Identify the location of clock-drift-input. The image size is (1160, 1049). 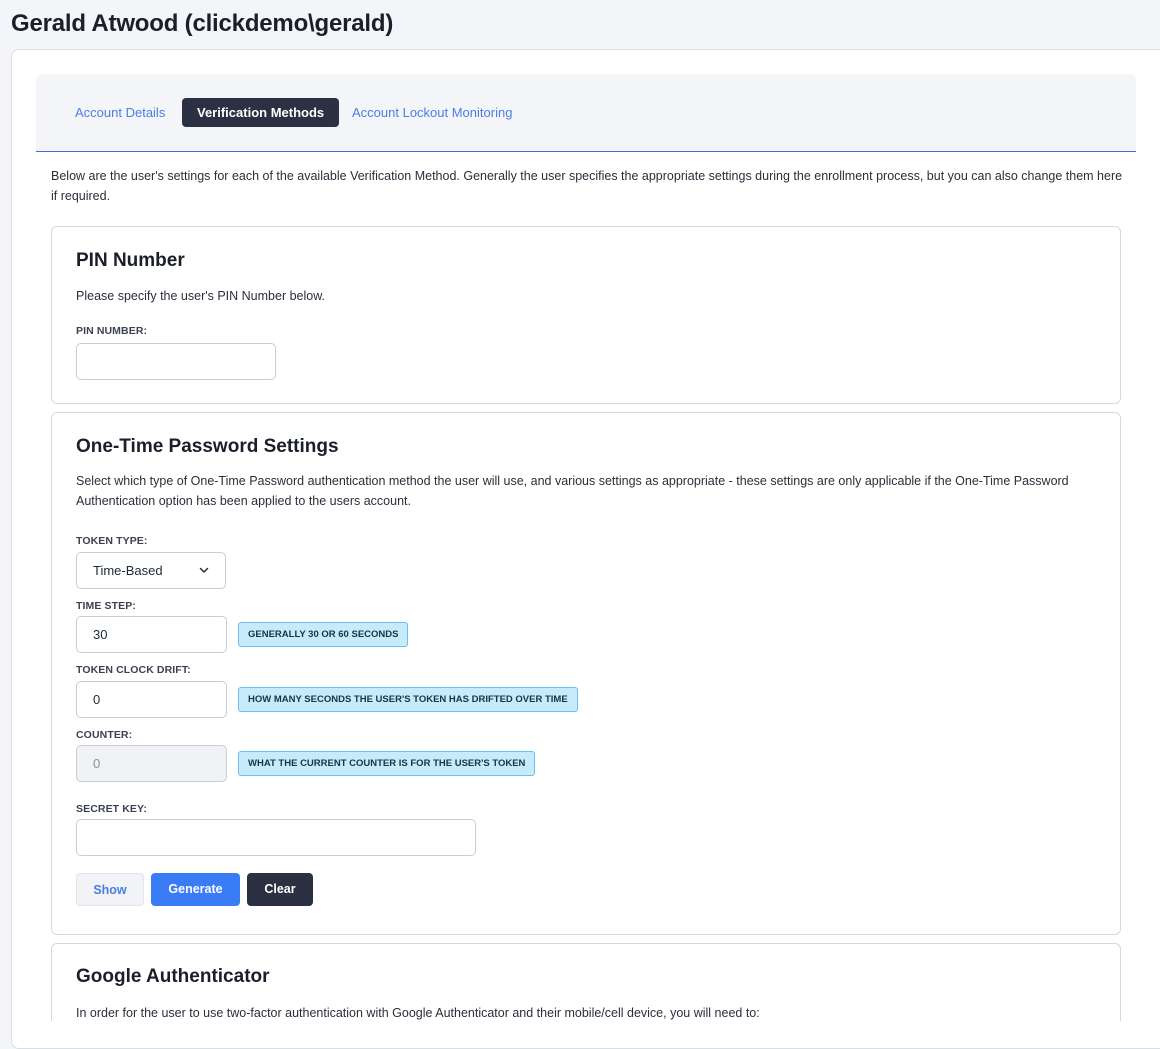
(151, 699).